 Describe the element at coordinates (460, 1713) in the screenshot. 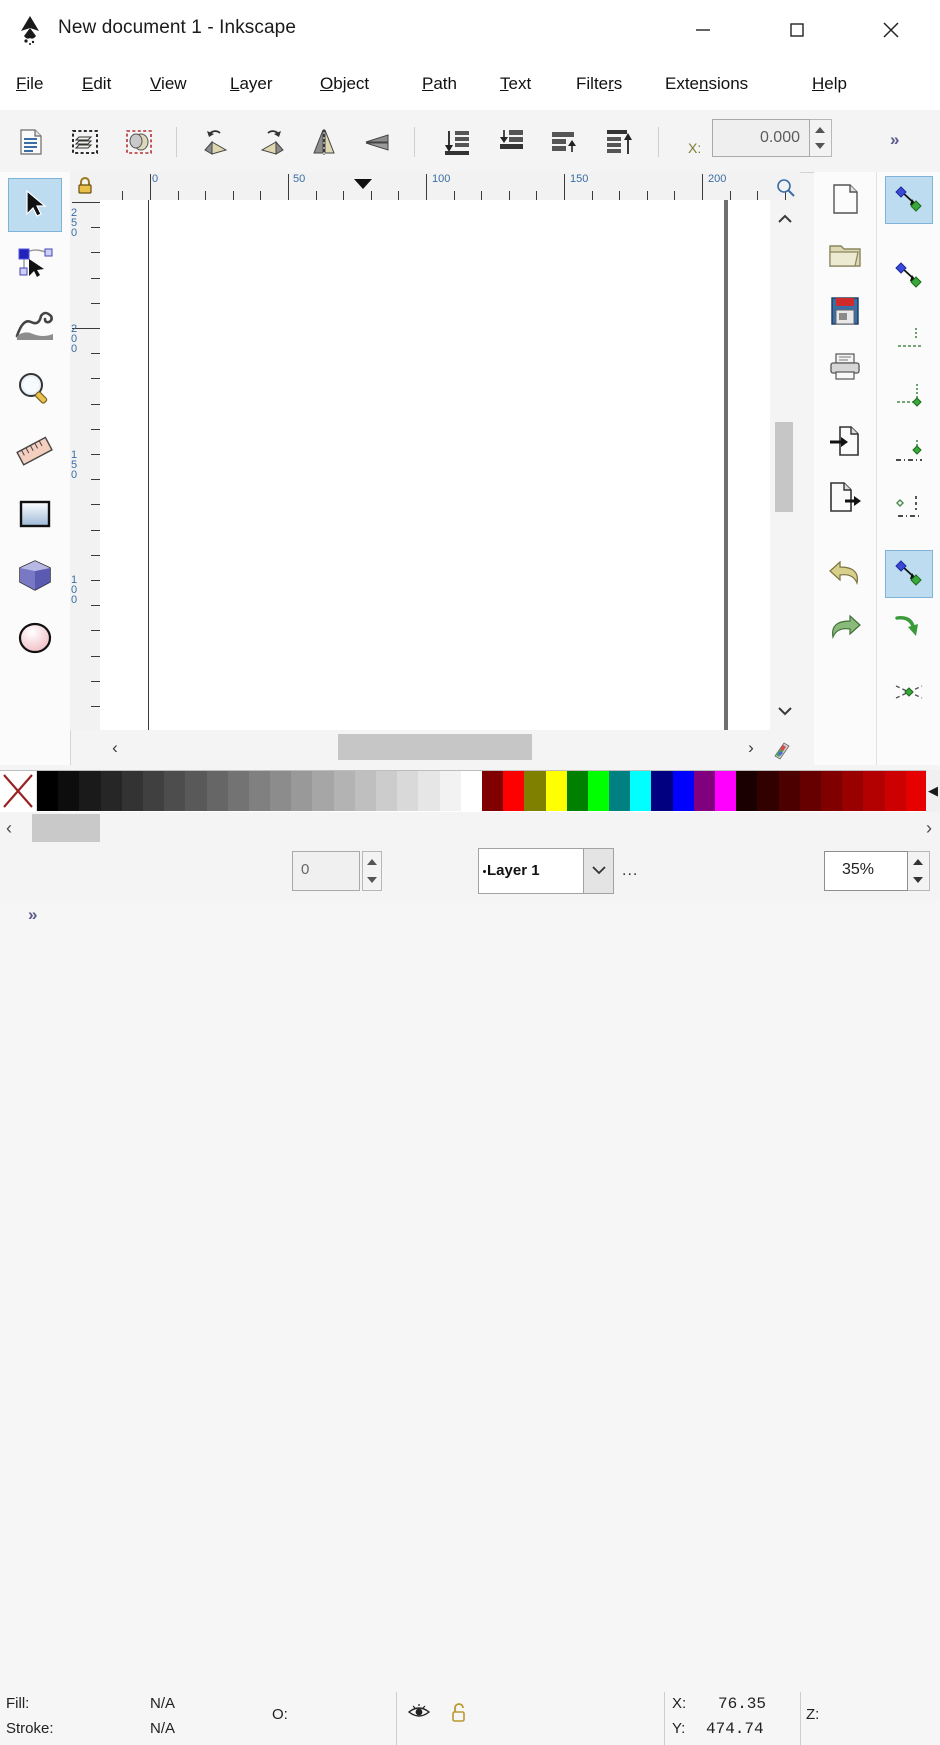

I see `layer-lock-toggle` at that location.